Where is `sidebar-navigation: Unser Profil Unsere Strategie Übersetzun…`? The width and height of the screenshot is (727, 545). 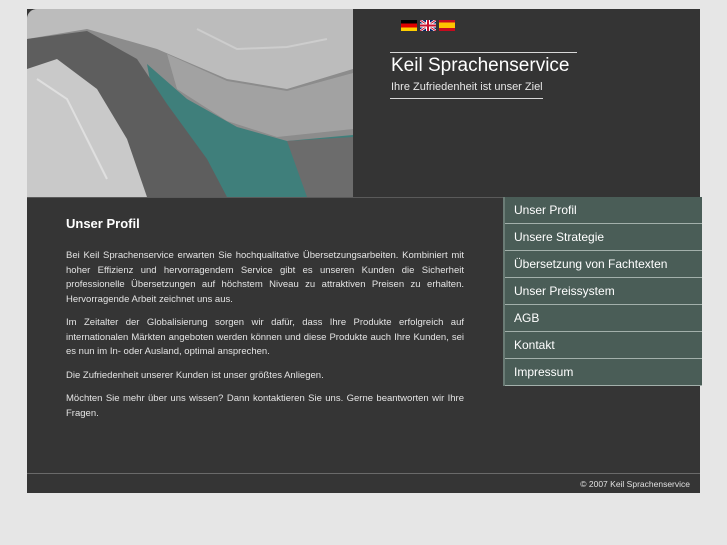 sidebar-navigation: Unser Profil Unsere Strategie Übersetzun… is located at coordinates (602, 291).